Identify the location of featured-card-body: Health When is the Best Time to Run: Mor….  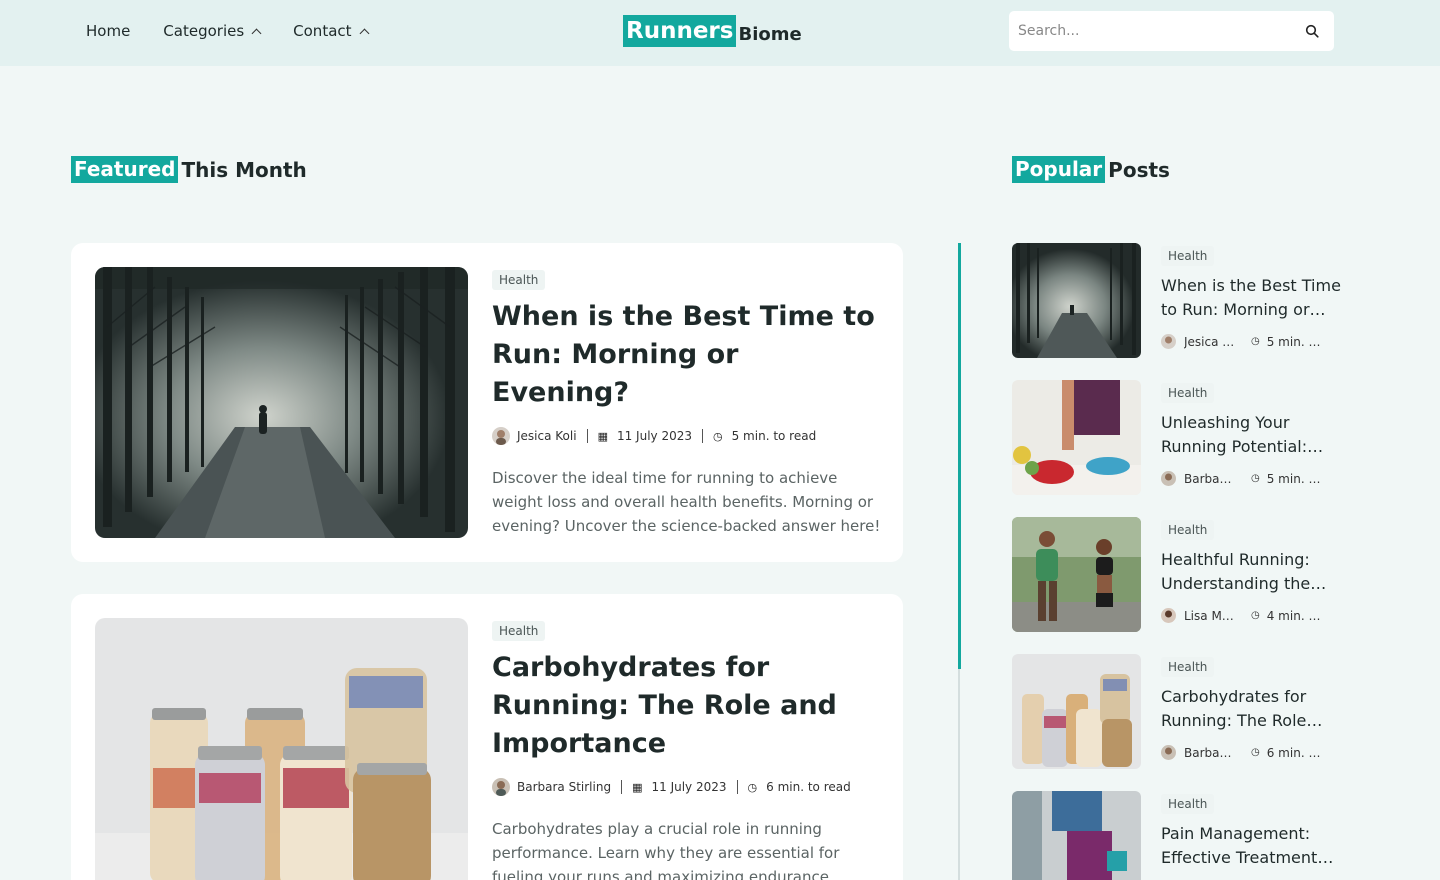
(687, 403).